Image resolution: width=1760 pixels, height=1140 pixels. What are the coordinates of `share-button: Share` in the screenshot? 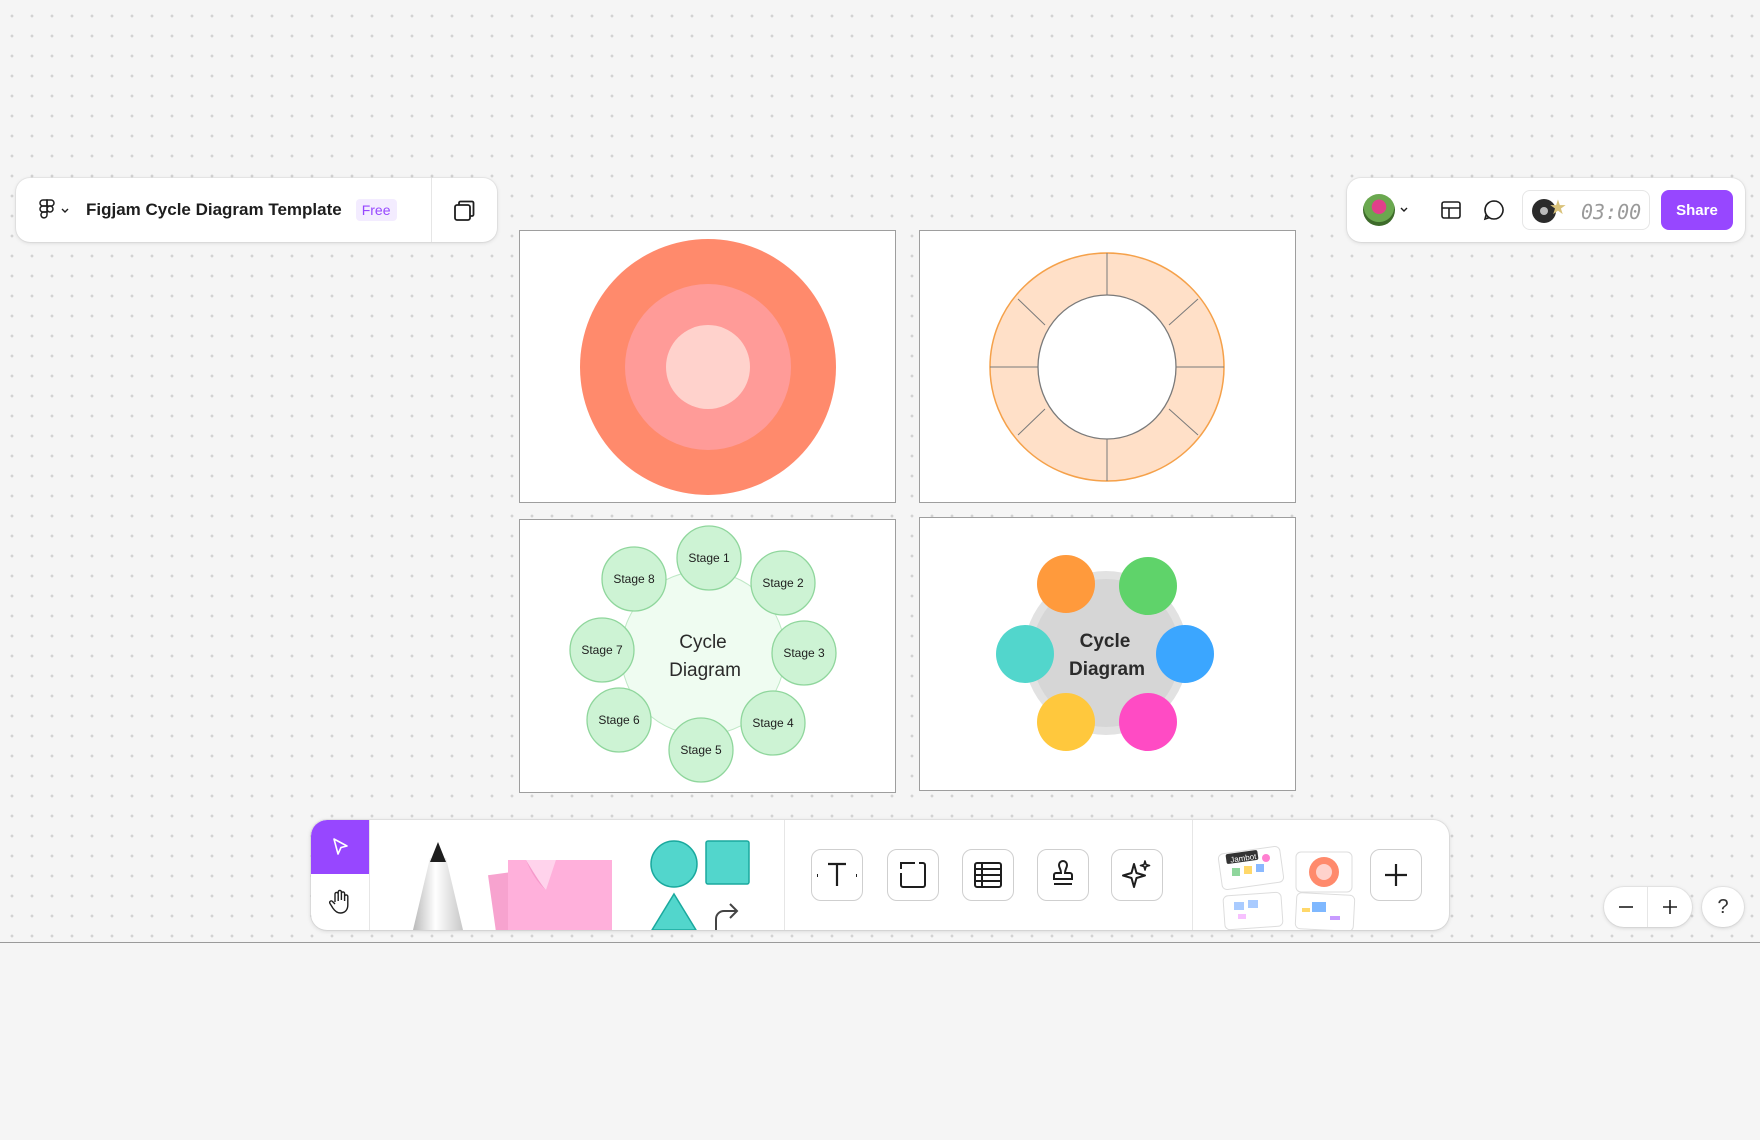 It's located at (1697, 210).